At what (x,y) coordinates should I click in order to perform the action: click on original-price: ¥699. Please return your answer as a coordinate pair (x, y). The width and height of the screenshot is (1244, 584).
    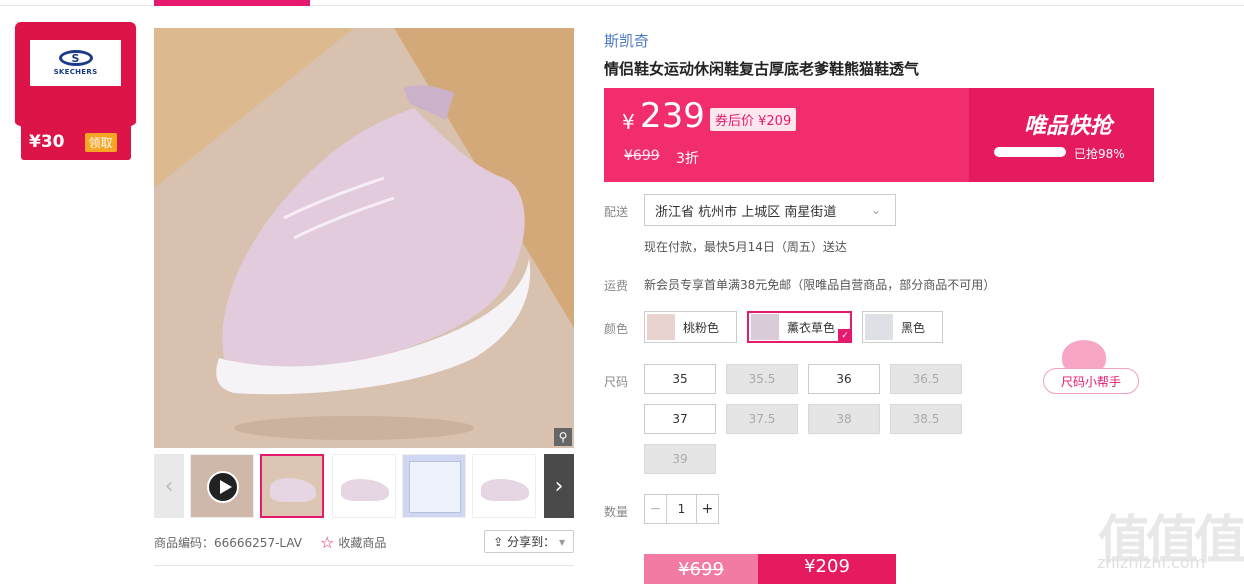
    Looking at the image, I should click on (642, 156).